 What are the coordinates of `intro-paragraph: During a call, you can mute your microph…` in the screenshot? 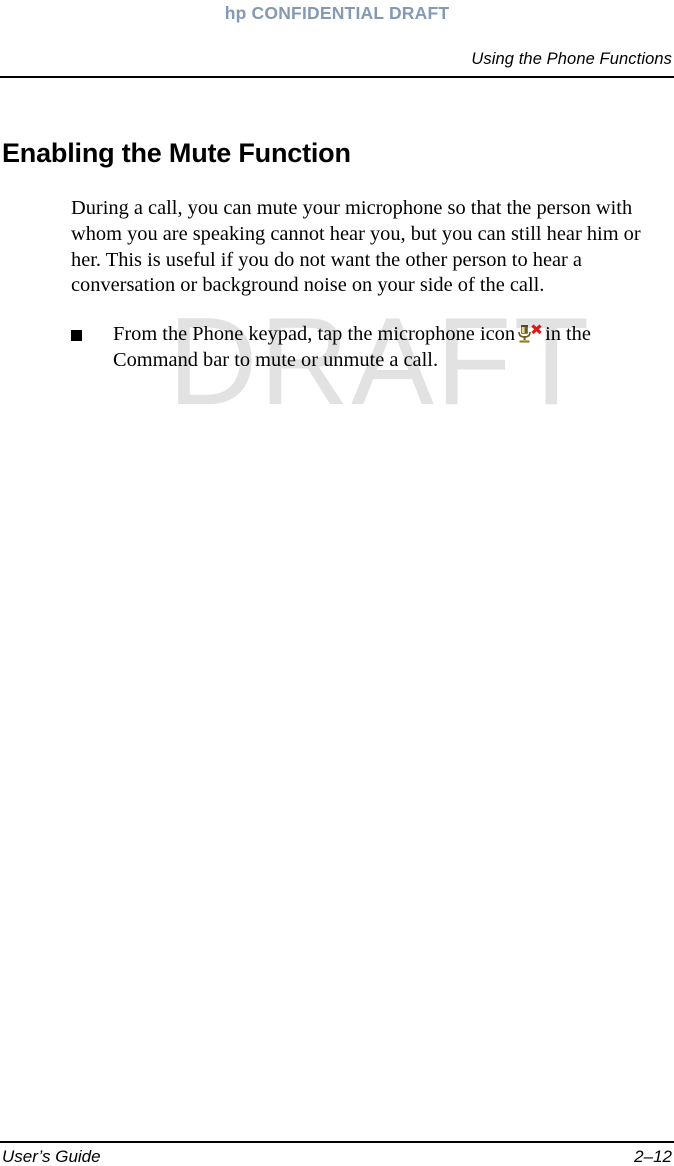 It's located at (356, 247).